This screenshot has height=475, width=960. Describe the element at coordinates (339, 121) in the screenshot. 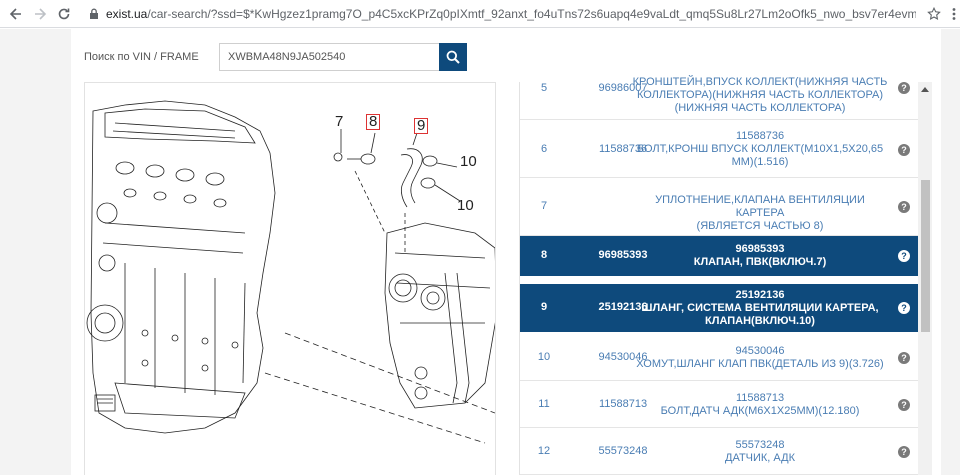

I see `callout-7: 7` at that location.